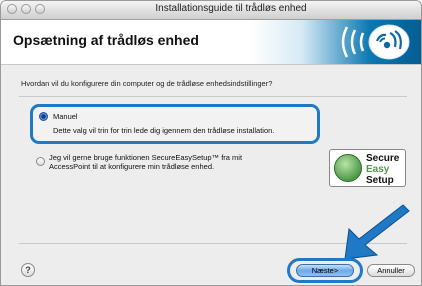 Image resolution: width=422 pixels, height=286 pixels. What do you see at coordinates (391, 270) in the screenshot?
I see `cancel-button: Annuller` at bounding box center [391, 270].